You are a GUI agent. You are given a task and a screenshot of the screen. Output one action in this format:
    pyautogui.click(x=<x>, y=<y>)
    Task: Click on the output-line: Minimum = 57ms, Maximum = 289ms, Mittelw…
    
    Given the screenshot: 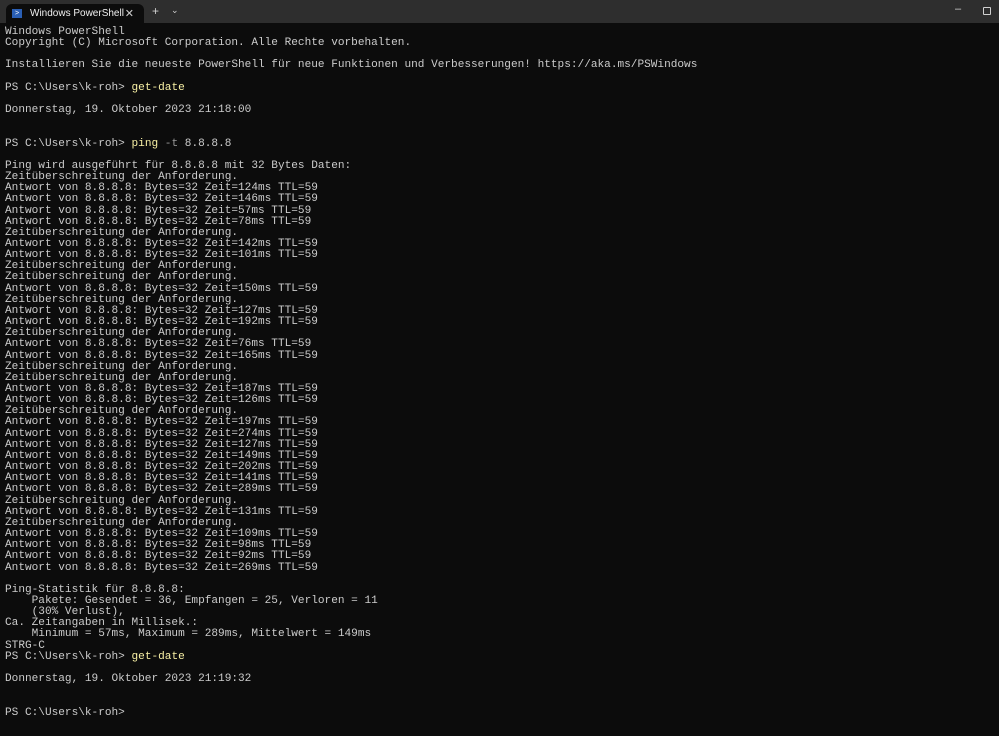 What is the action you would take?
    pyautogui.click(x=351, y=634)
    